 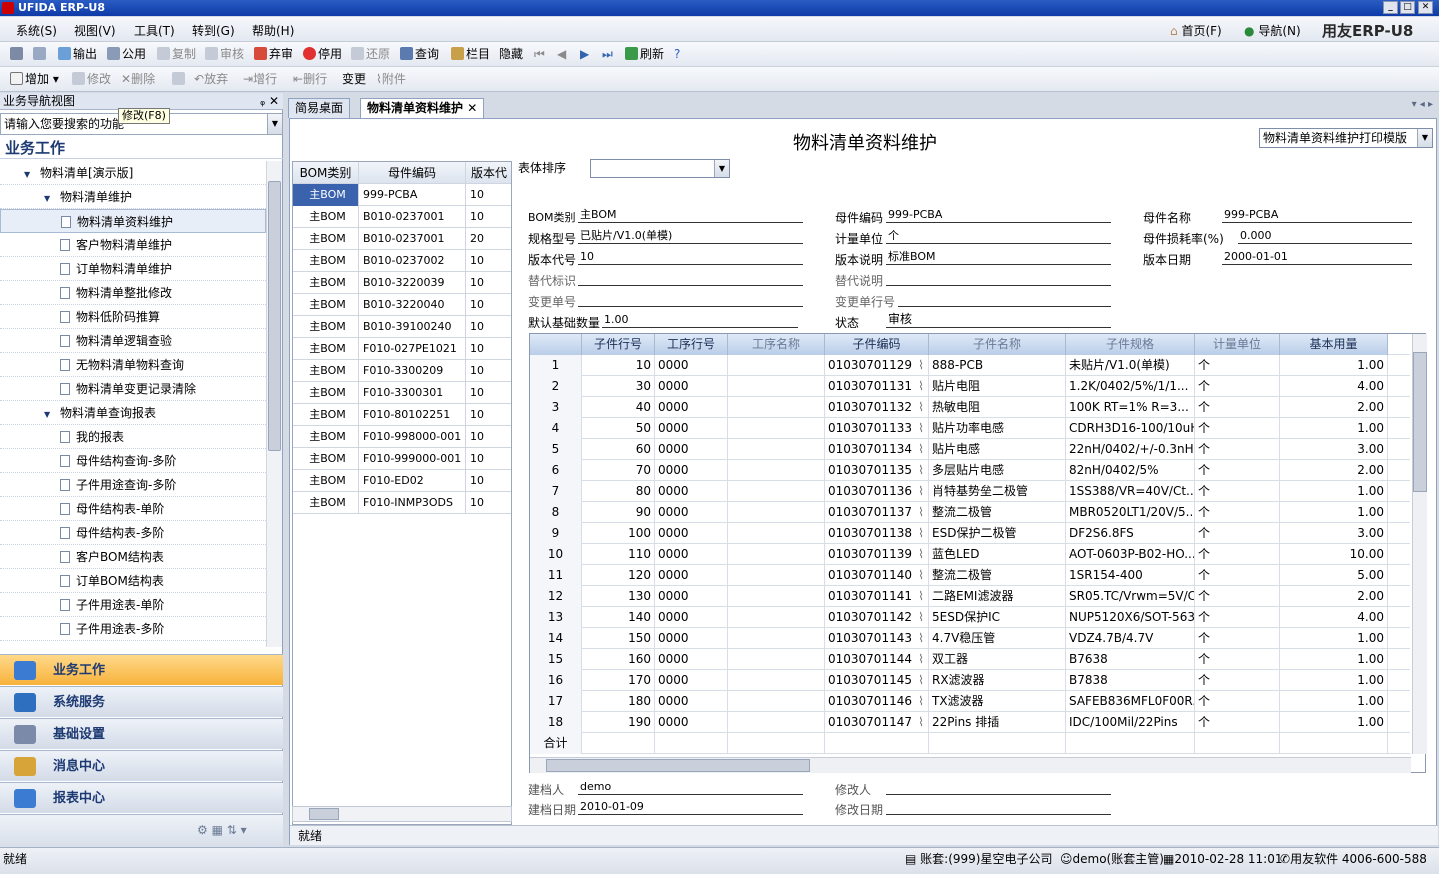 I want to click on grid-cell: 01030701136 ⌇, so click(x=877, y=491).